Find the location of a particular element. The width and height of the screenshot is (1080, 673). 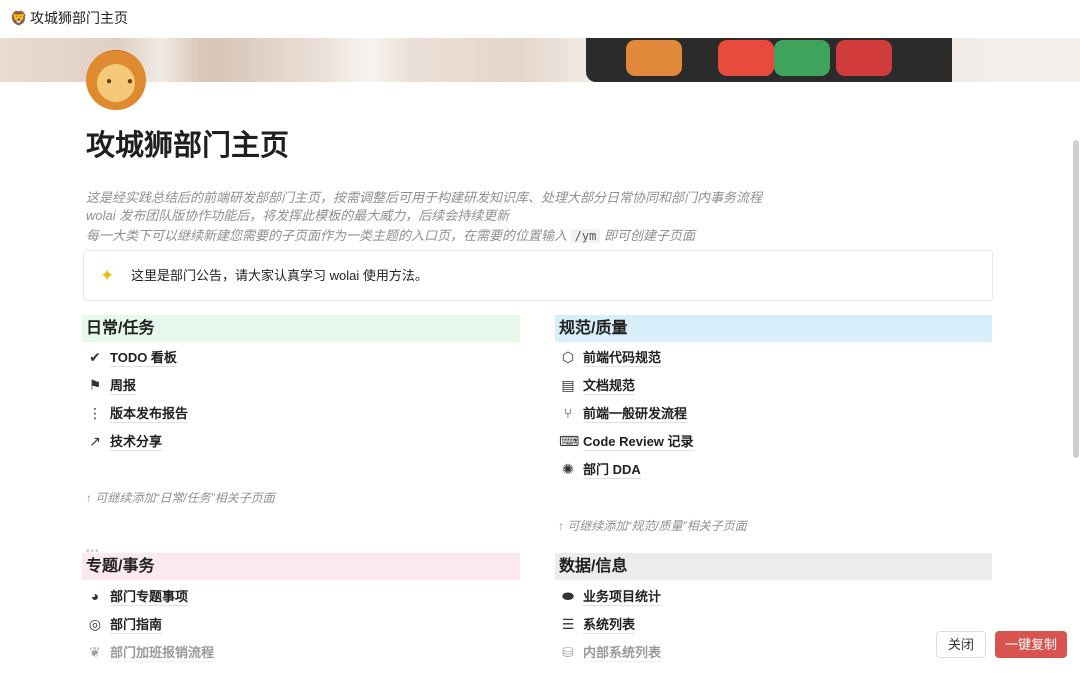

section-header-daily: 日常/任务 is located at coordinates (301, 328).